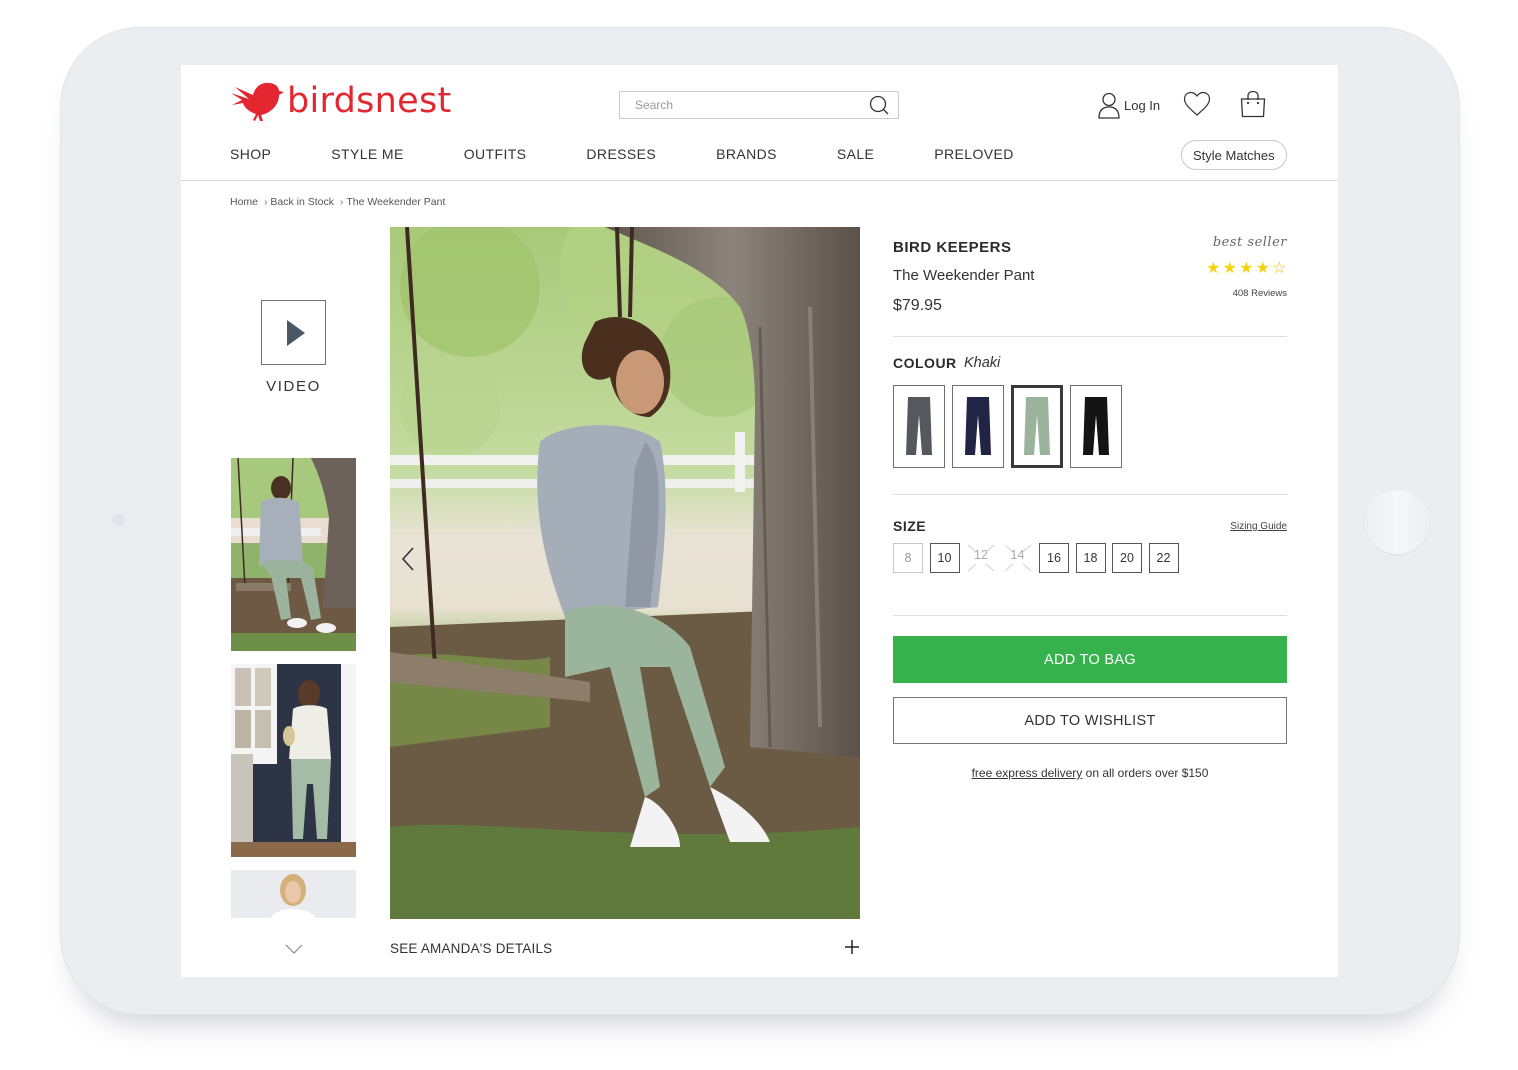 The image size is (1518, 1070). I want to click on selected-colour: Khaki, so click(982, 363).